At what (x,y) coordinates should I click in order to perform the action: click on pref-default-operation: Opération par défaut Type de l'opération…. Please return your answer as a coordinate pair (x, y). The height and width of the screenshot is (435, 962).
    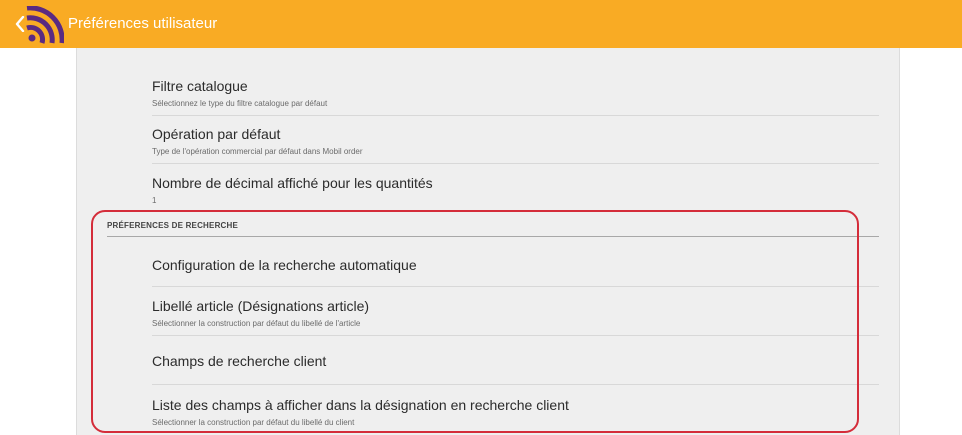
    Looking at the image, I should click on (515, 141).